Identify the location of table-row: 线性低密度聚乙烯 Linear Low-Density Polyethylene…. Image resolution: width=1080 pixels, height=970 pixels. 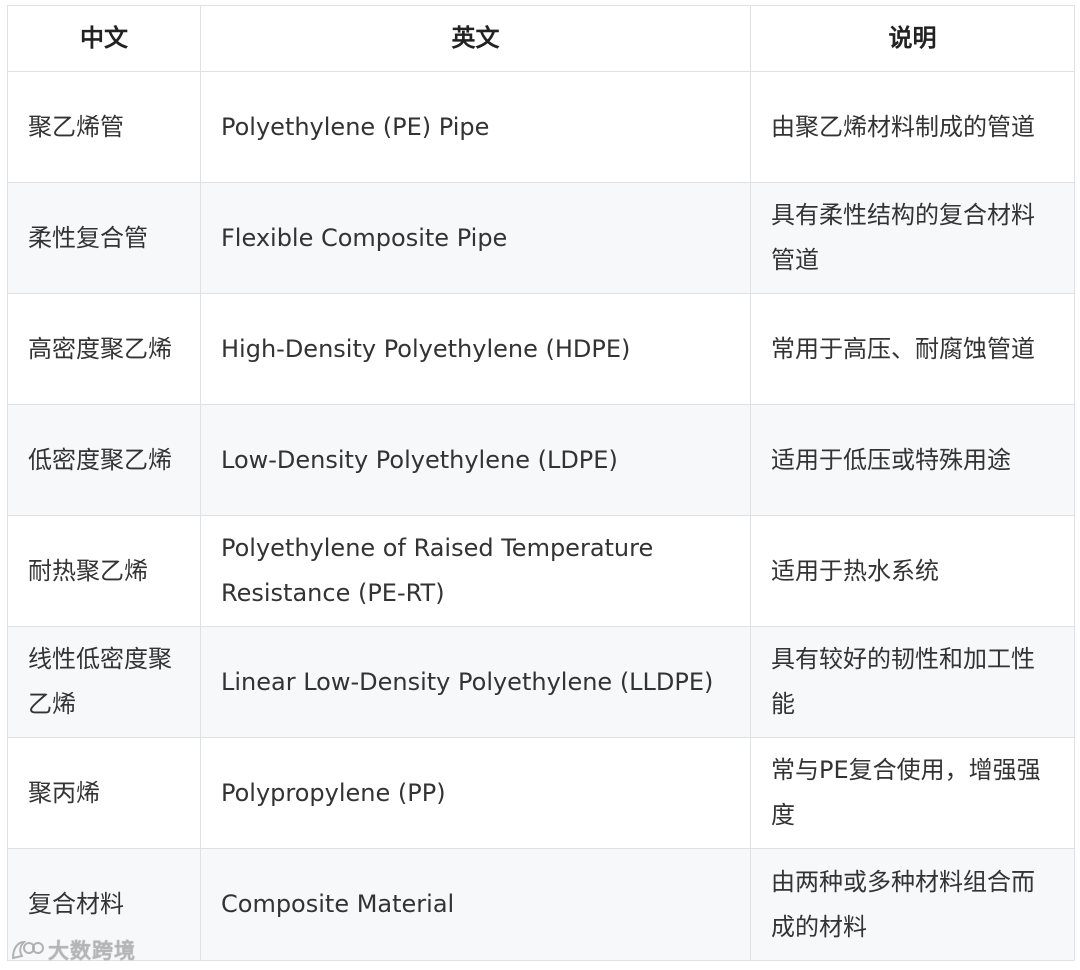
(541, 682).